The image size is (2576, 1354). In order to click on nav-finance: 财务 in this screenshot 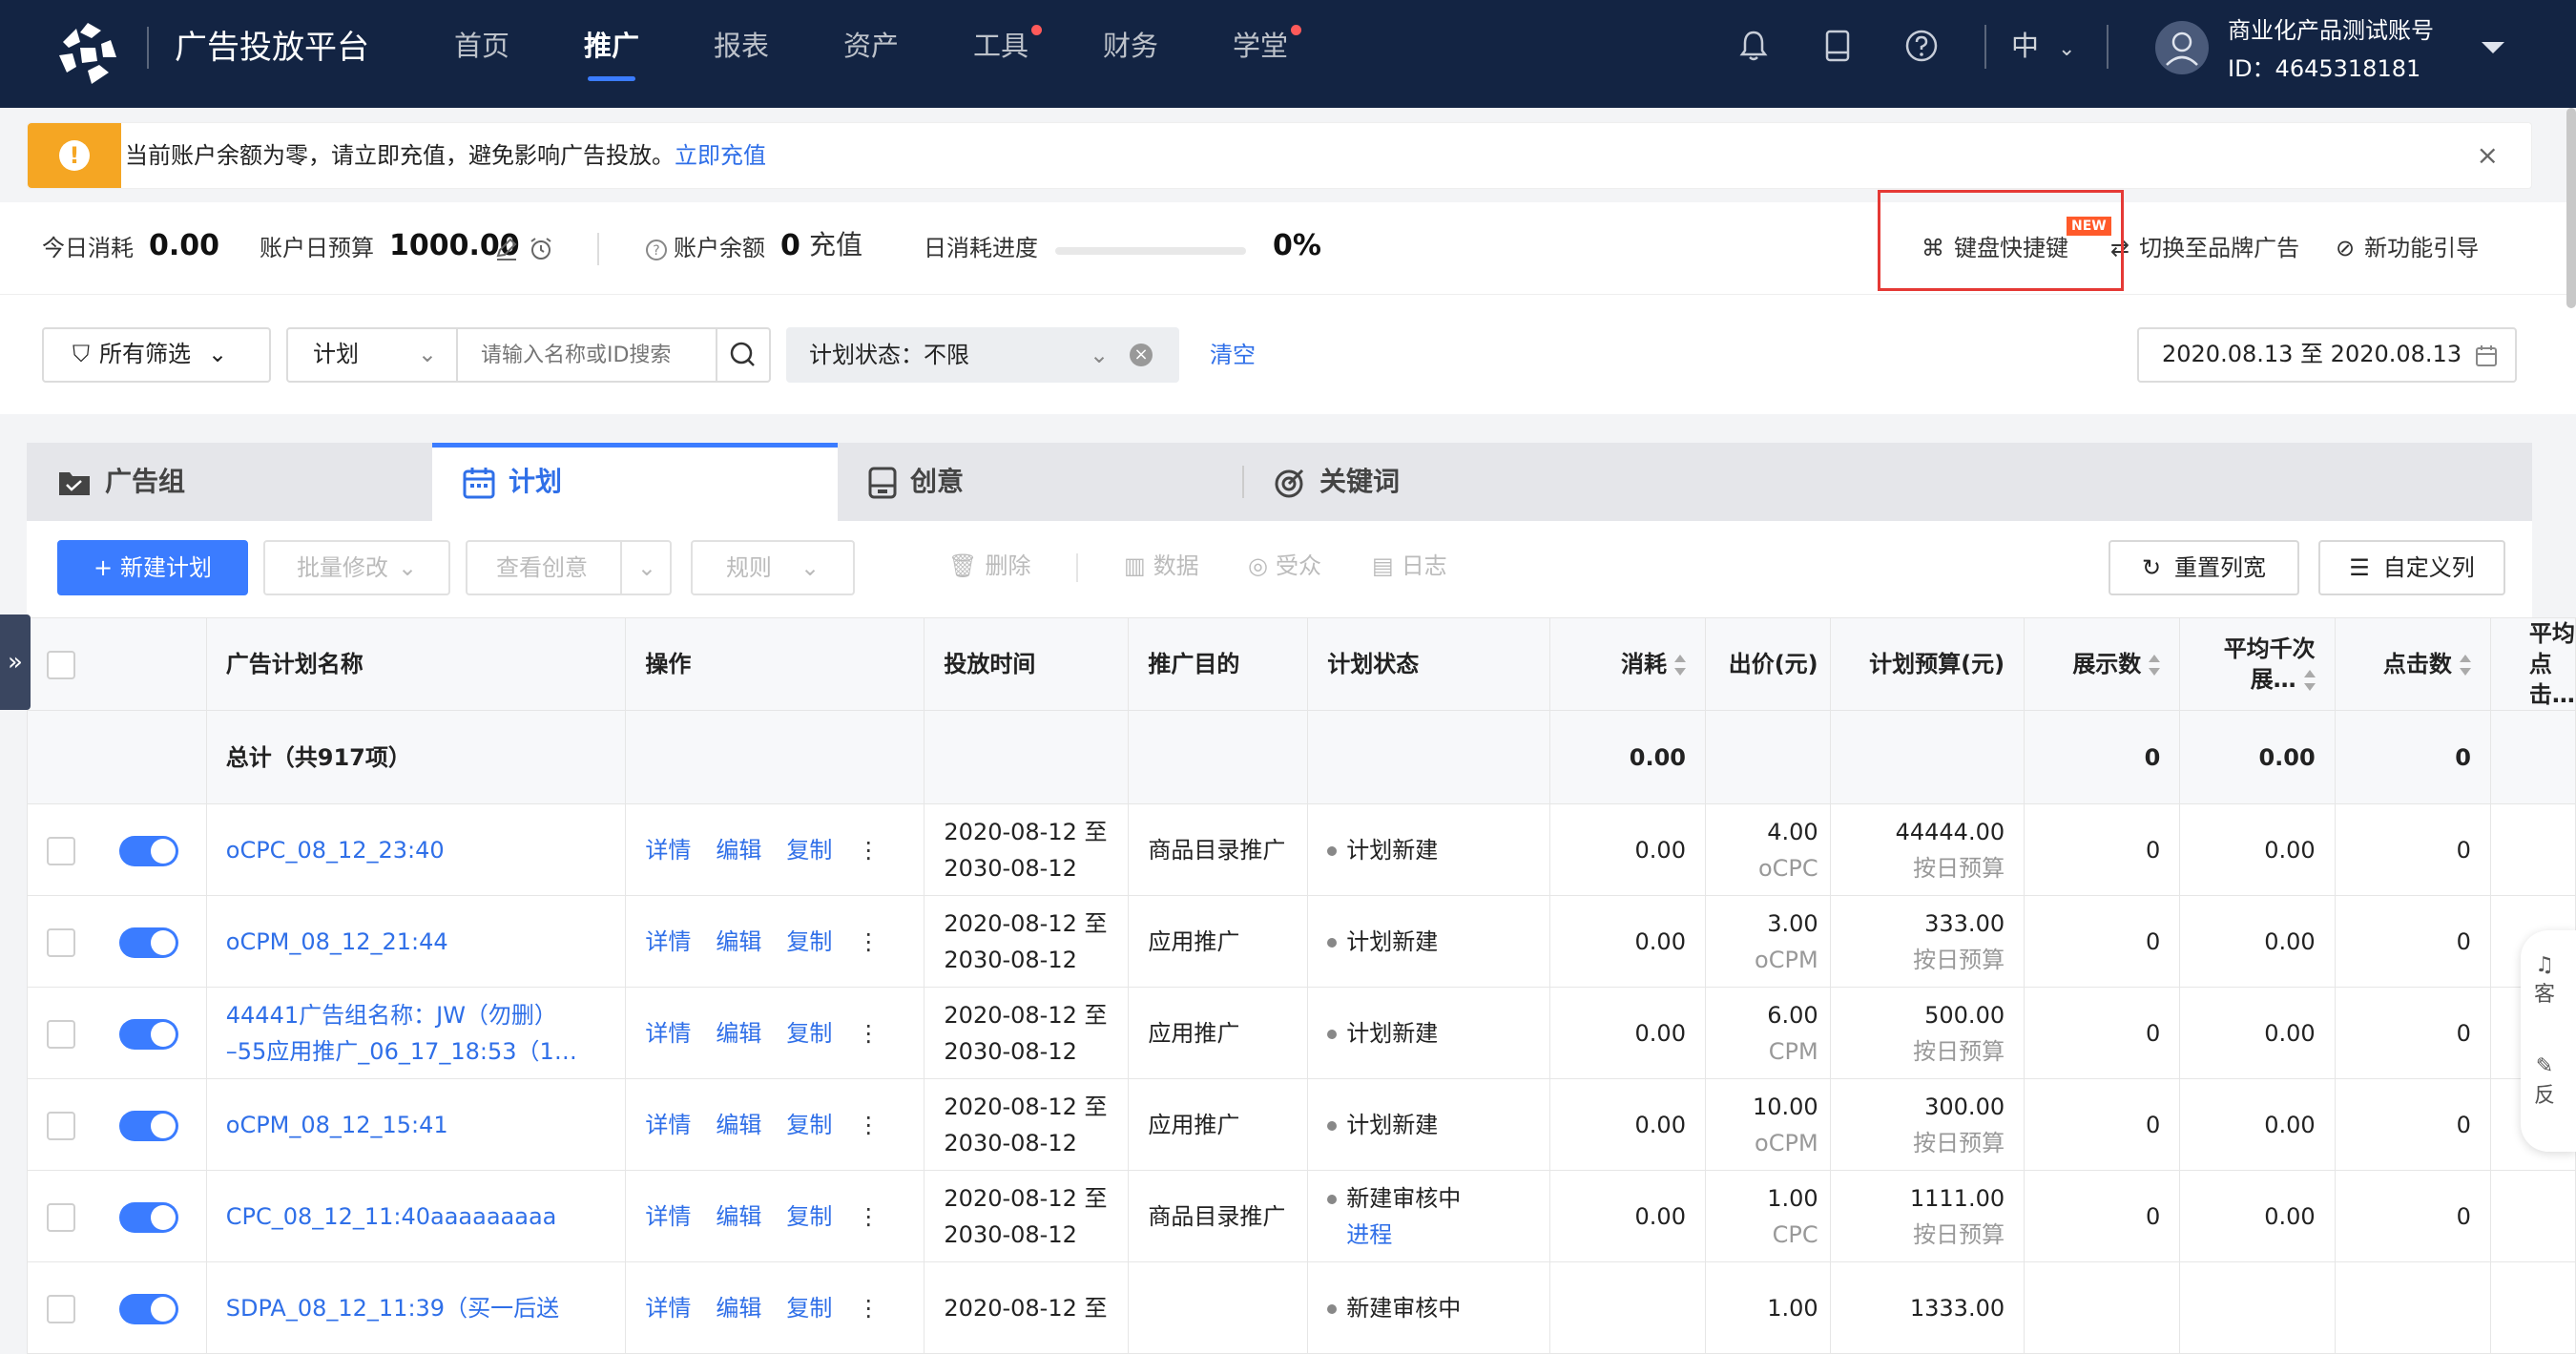, I will do `click(1130, 46)`.